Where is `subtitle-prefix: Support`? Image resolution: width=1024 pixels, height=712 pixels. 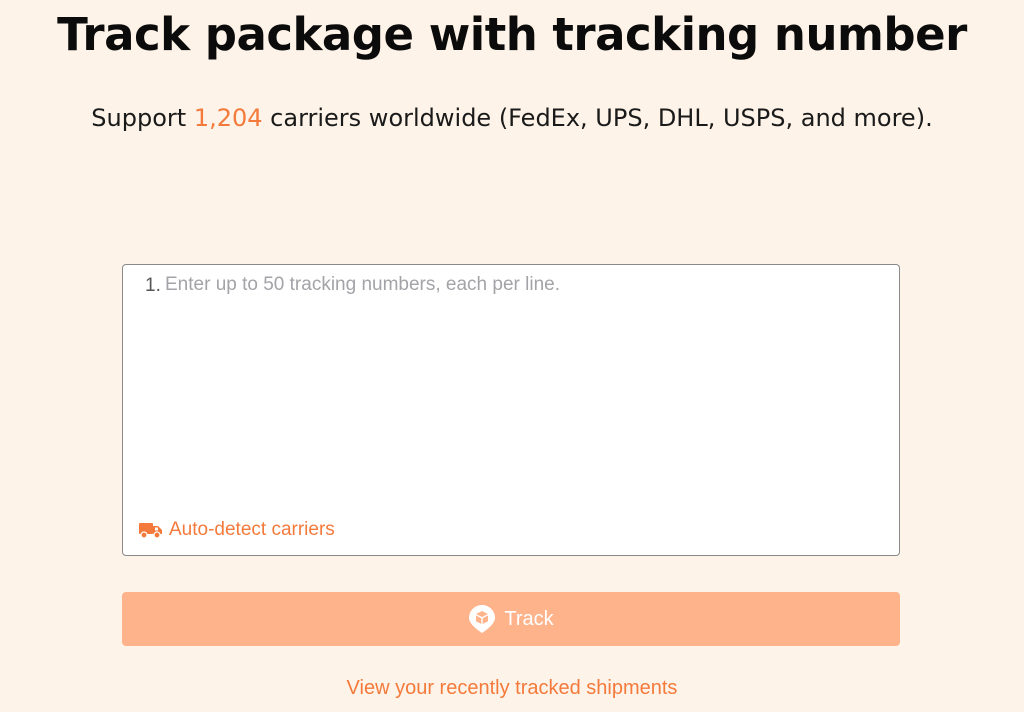
subtitle-prefix: Support is located at coordinates (142, 118).